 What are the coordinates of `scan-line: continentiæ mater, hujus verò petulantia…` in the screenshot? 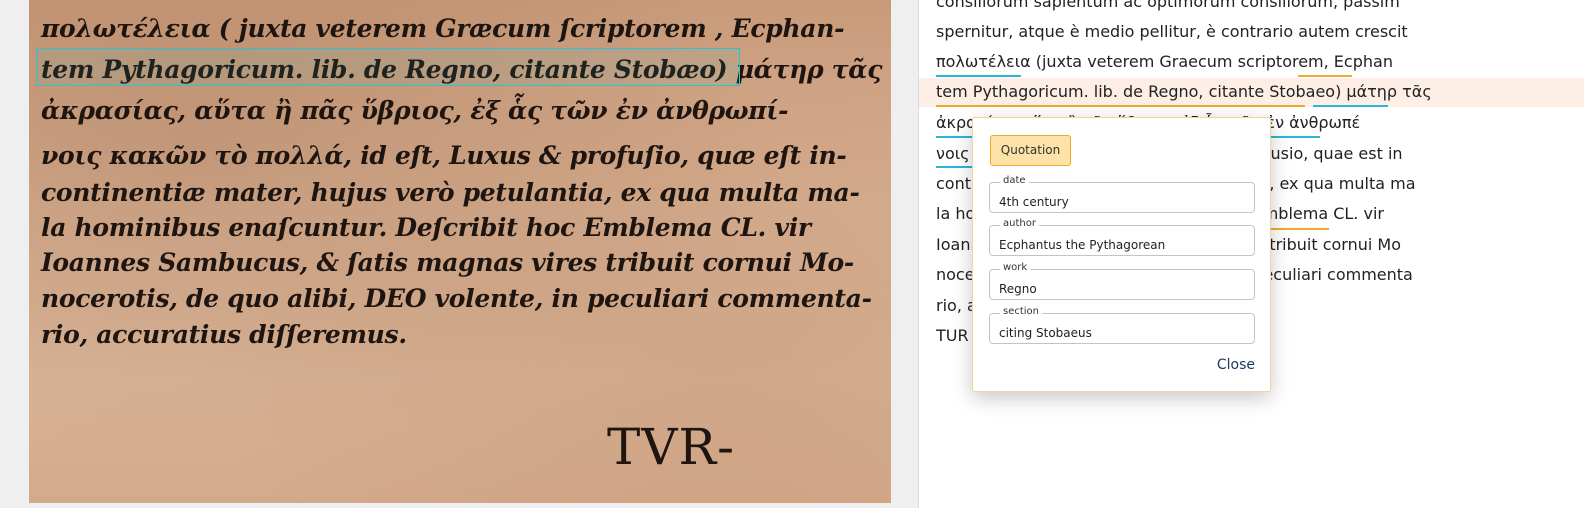 It's located at (450, 192).